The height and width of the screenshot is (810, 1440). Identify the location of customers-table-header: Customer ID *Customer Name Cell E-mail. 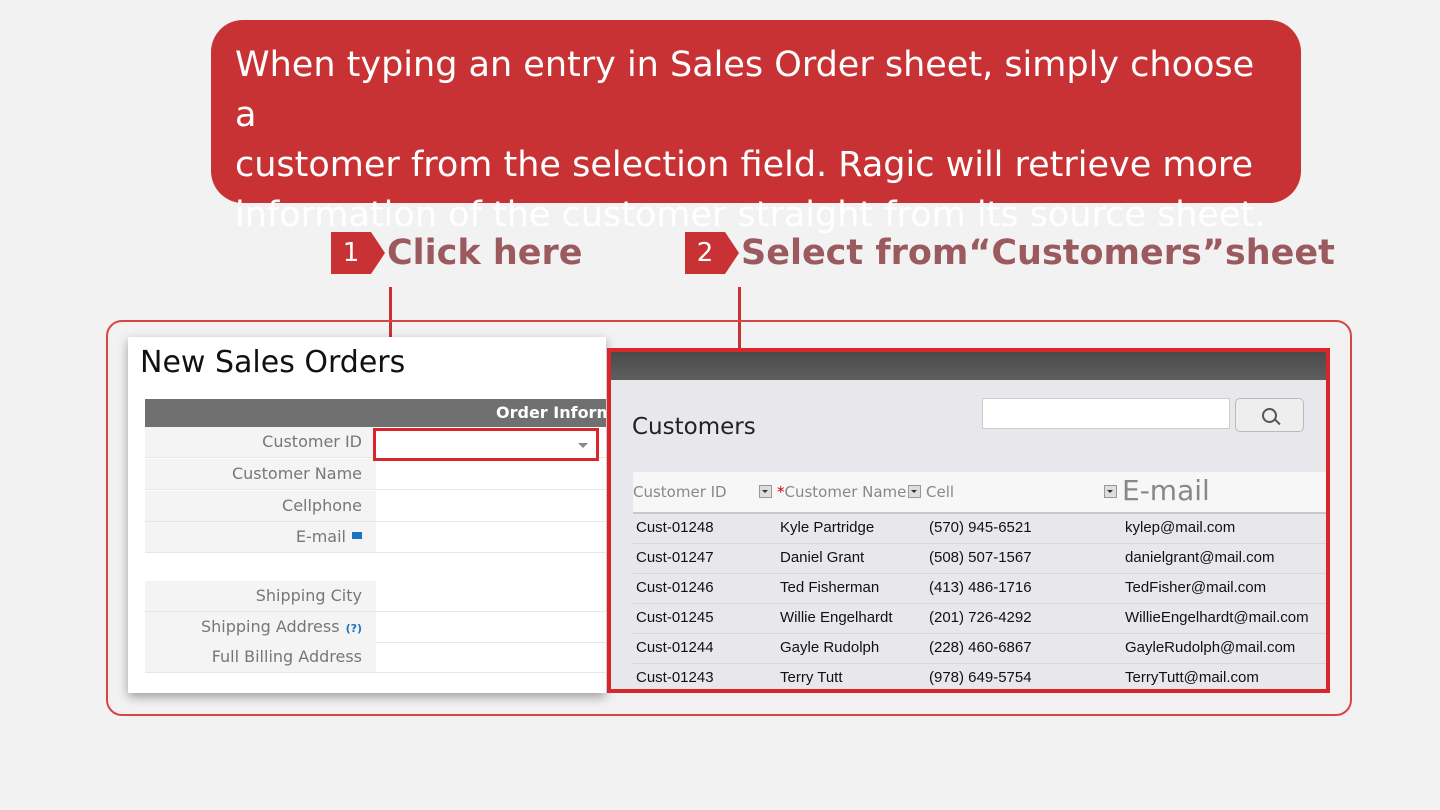
(979, 493).